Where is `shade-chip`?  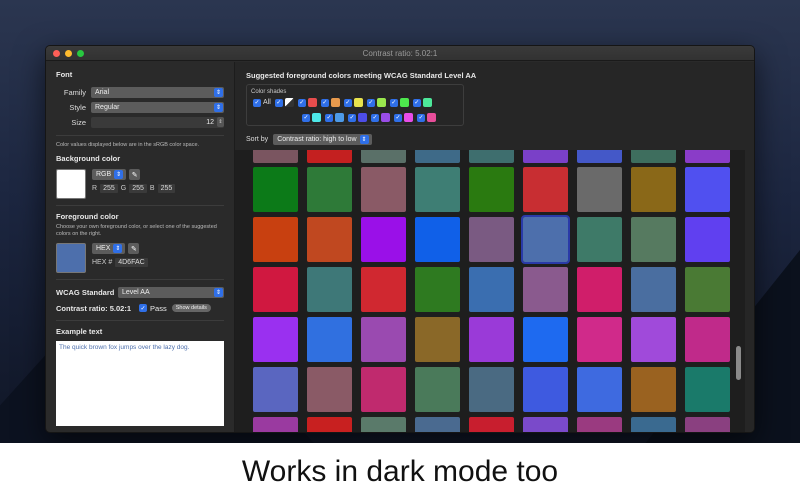
shade-chip is located at coordinates (427, 102).